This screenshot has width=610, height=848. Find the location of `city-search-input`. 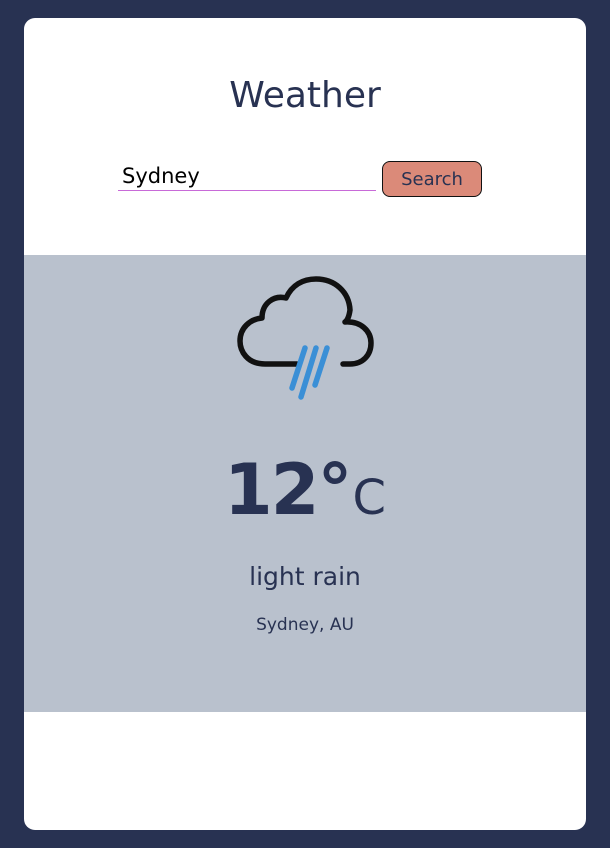

city-search-input is located at coordinates (247, 176).